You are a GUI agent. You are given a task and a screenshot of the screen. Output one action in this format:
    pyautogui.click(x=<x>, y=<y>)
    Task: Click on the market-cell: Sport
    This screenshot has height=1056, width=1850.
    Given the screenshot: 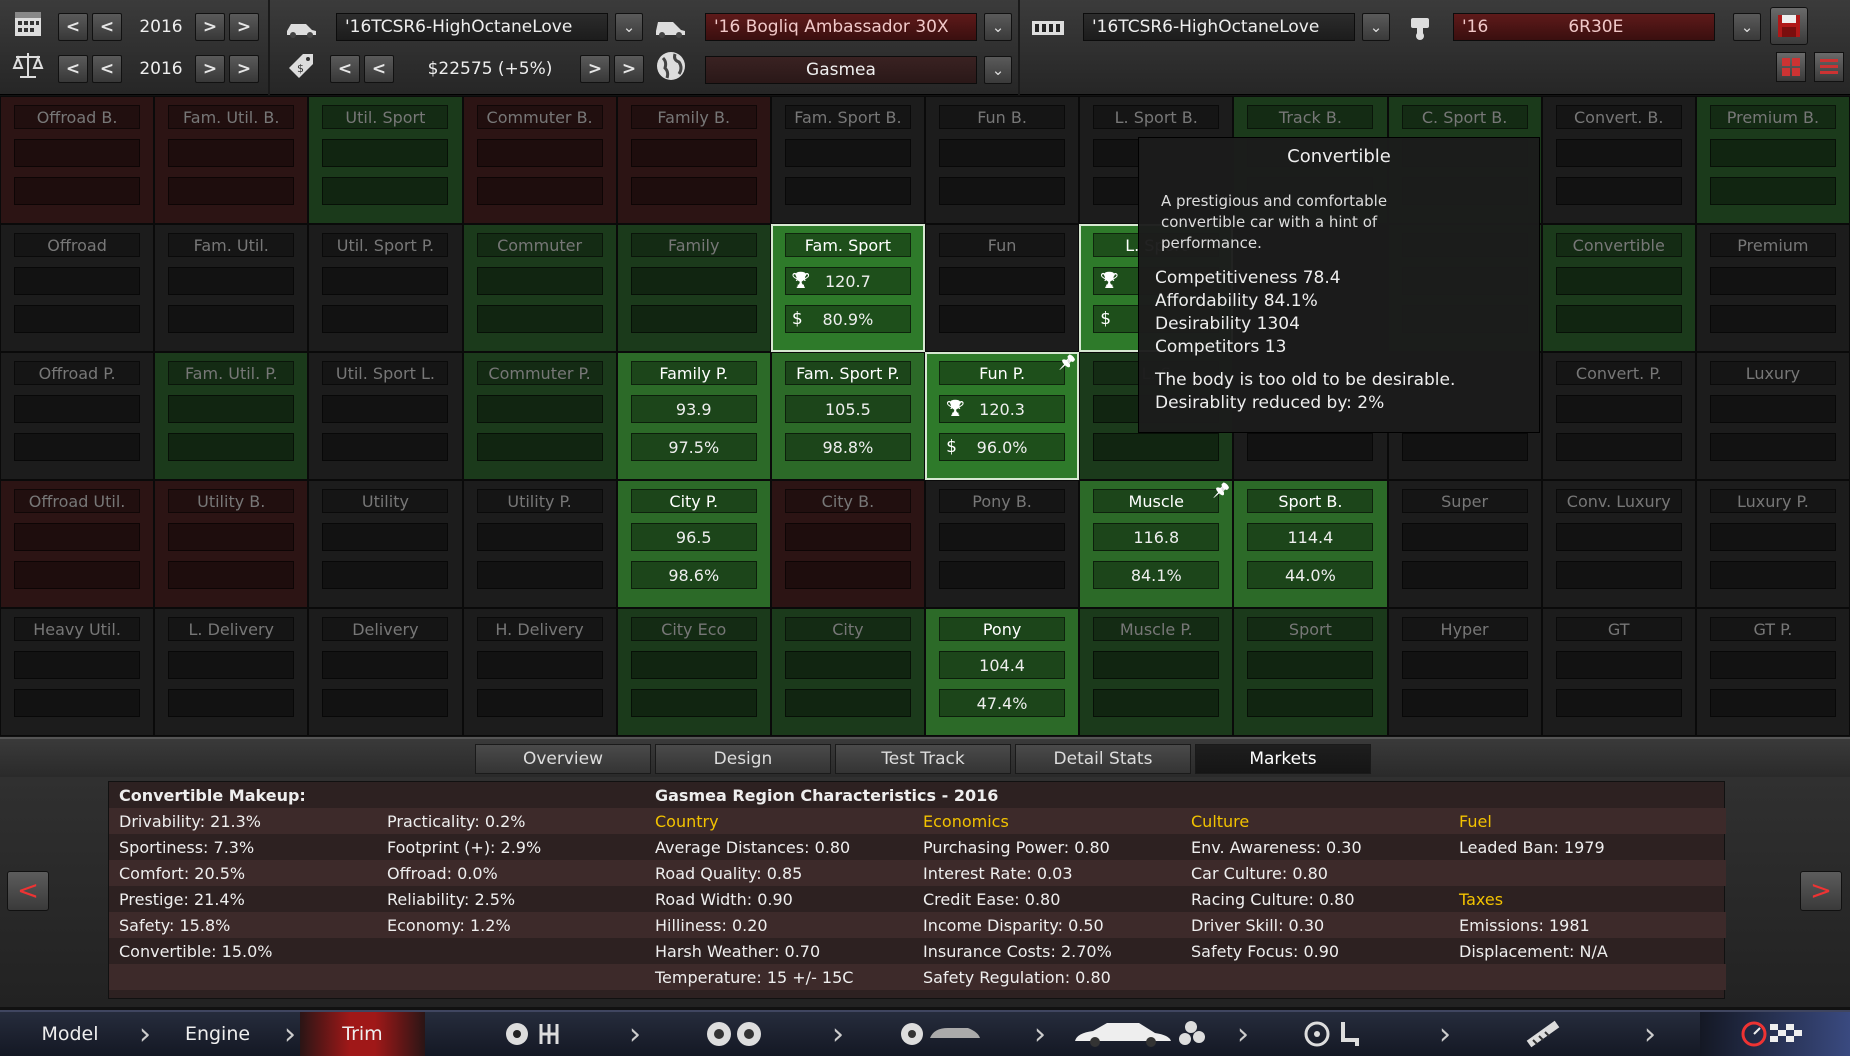 What is the action you would take?
    pyautogui.click(x=1310, y=672)
    